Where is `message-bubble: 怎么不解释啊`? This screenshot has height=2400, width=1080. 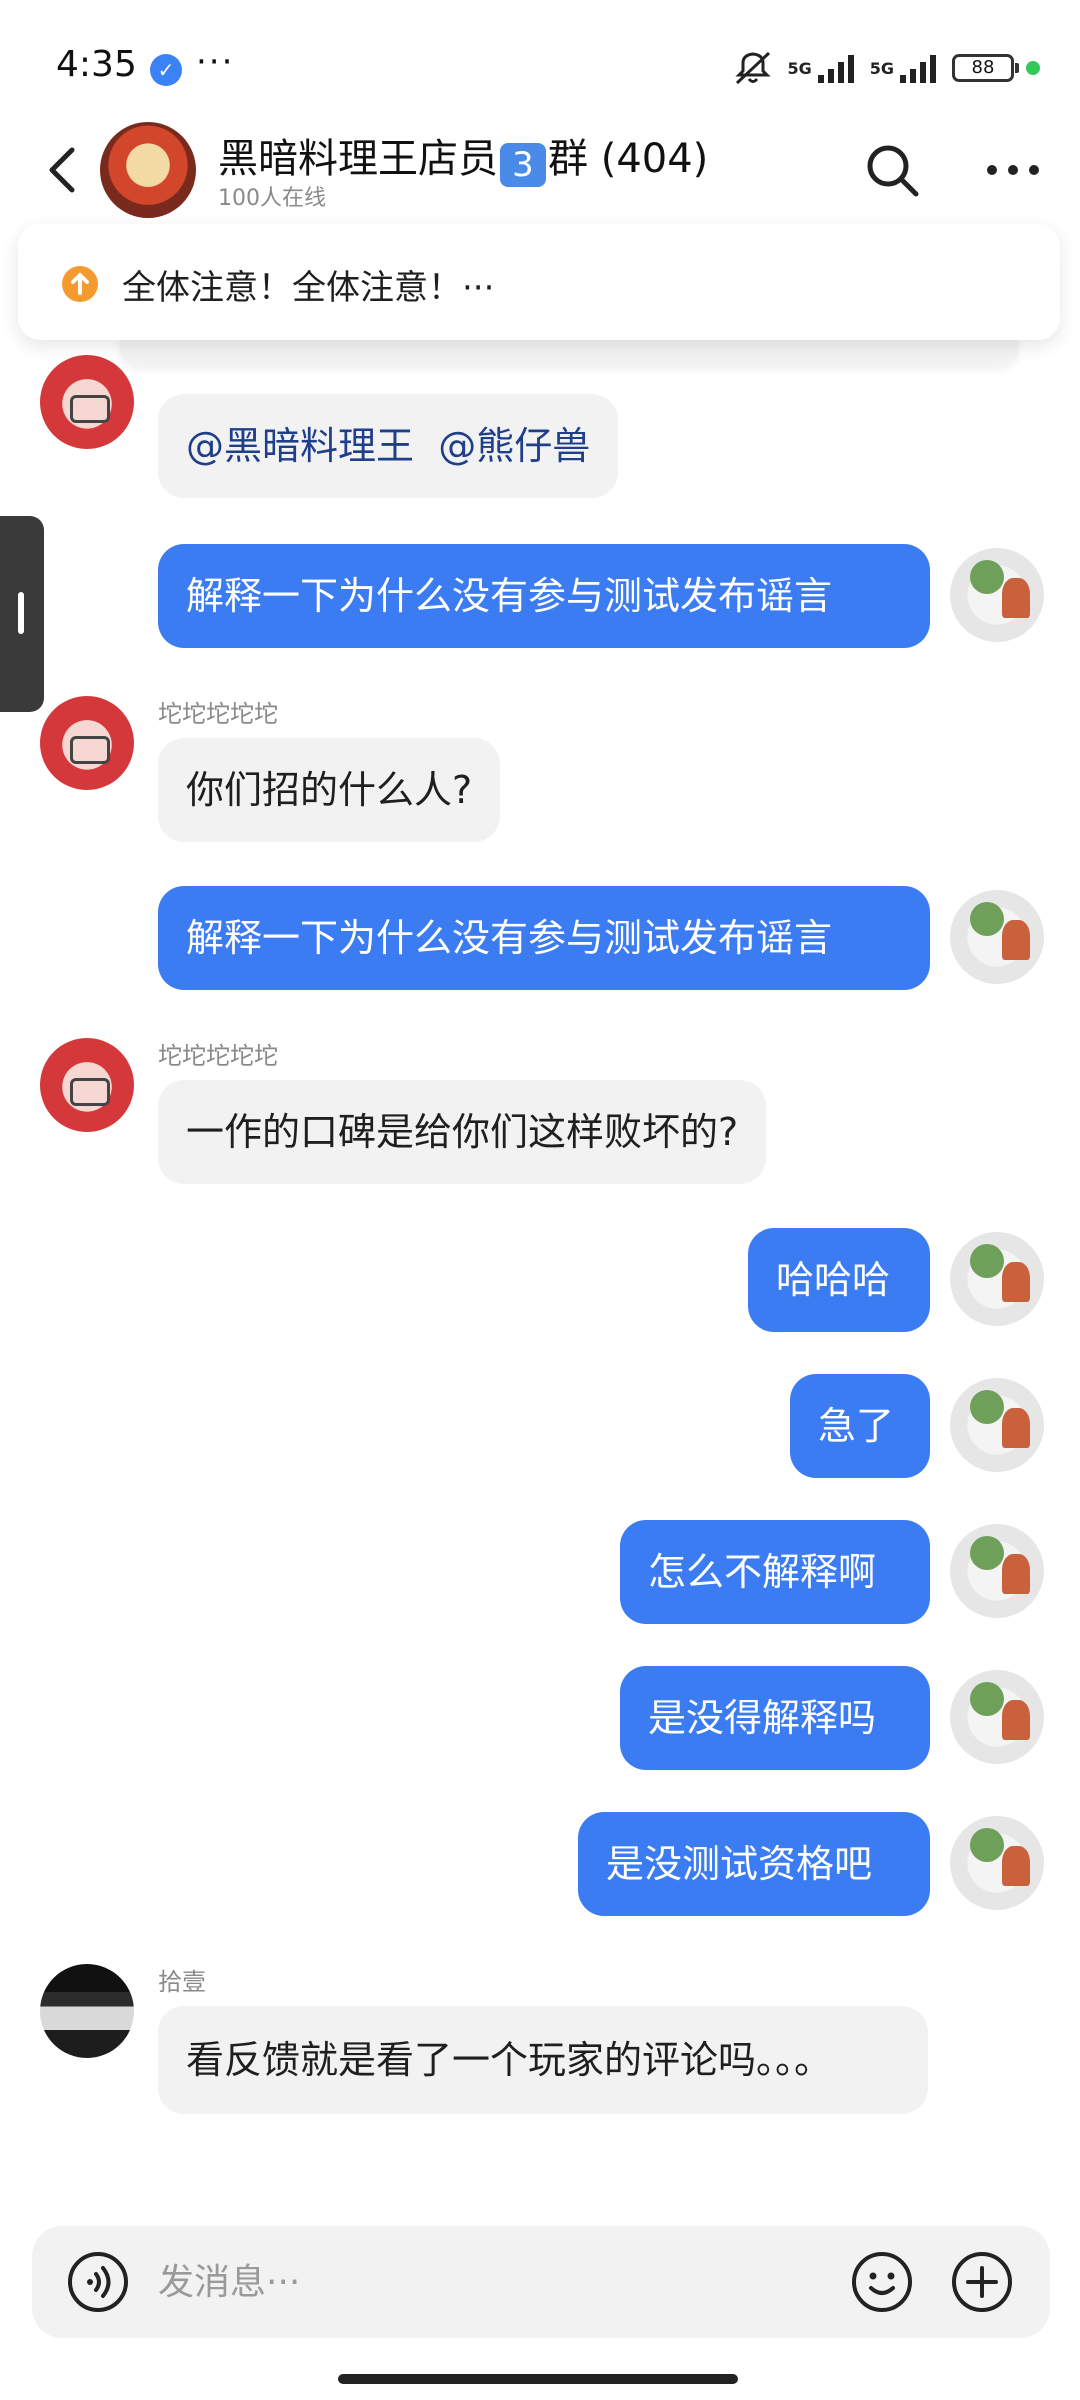
message-bubble: 怎么不解释啊 is located at coordinates (775, 1572).